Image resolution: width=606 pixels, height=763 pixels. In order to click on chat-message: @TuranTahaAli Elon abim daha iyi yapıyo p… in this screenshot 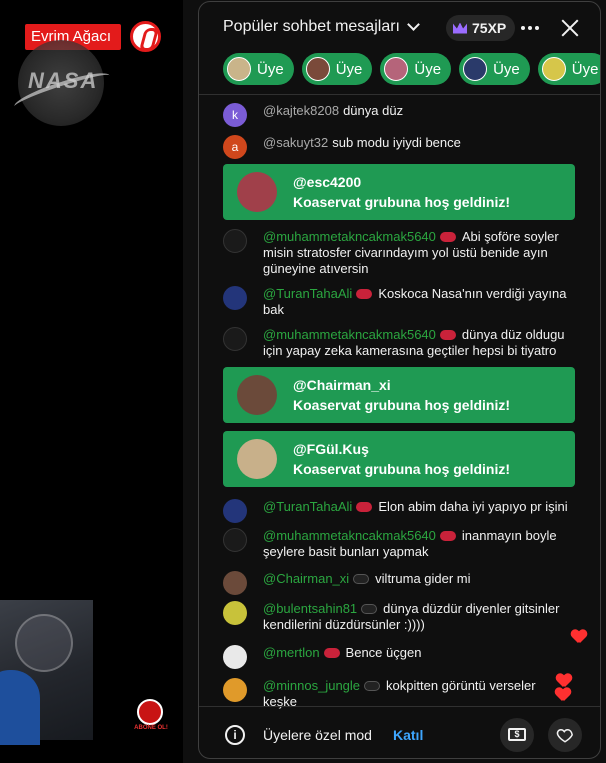, I will do `click(398, 511)`.